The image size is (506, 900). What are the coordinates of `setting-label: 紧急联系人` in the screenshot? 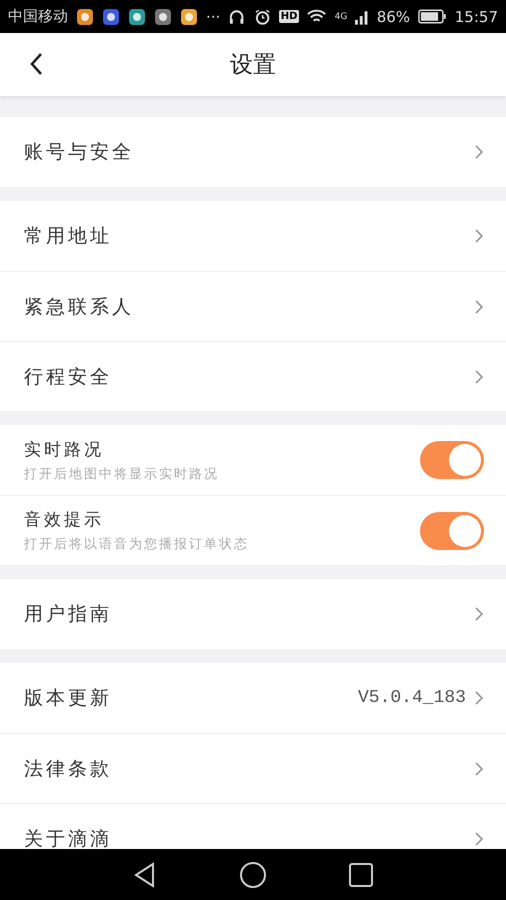 It's located at (79, 307).